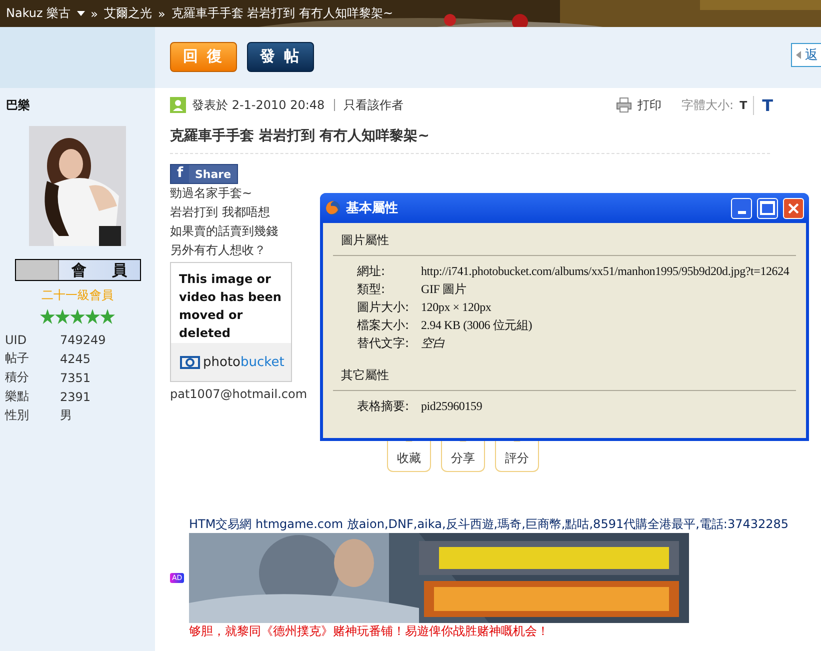  Describe the element at coordinates (220, 212) in the screenshot. I see `post-text: 岩岩打到 我都唔想` at that location.